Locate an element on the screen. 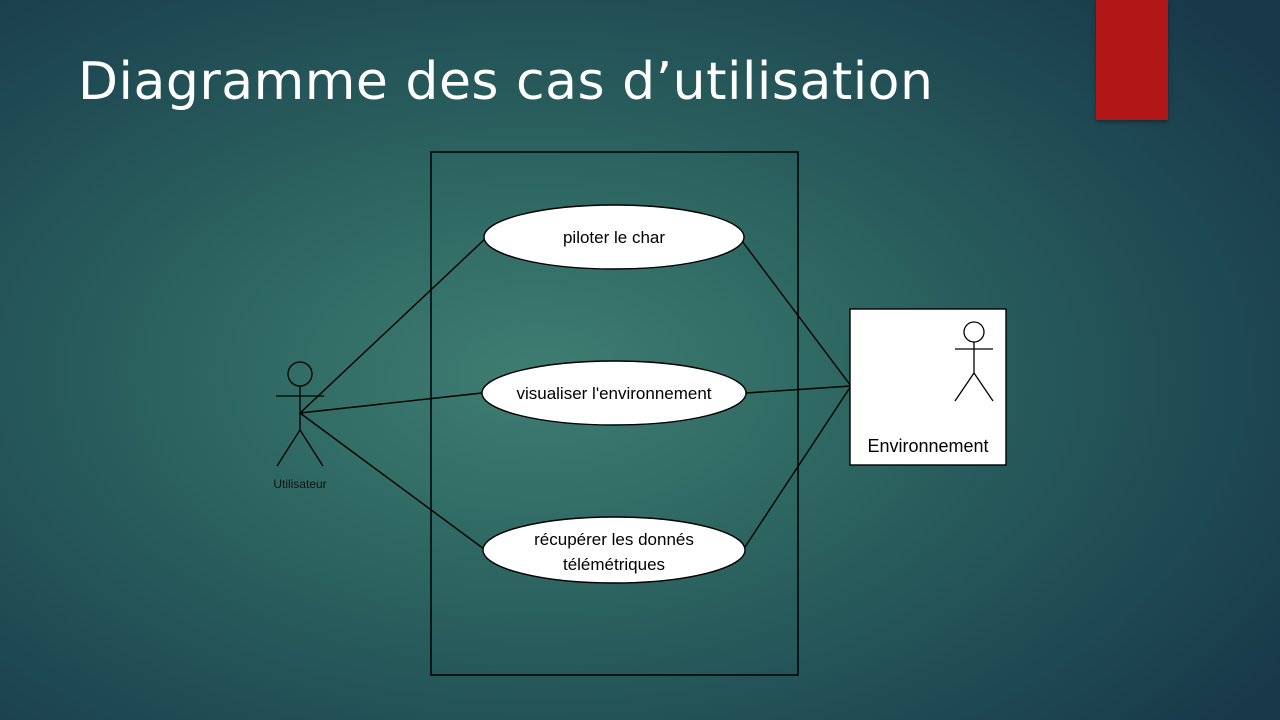 This screenshot has height=720, width=1280. use-case-visualiser: visualiser l'environnement is located at coordinates (614, 393).